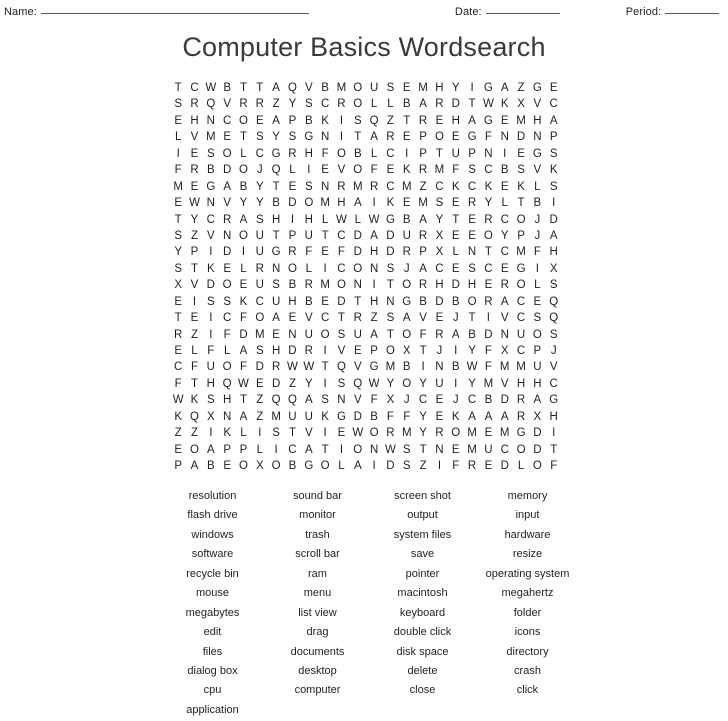 Image resolution: width=728 pixels, height=721 pixels. I want to click on grid-letter: V, so click(505, 318).